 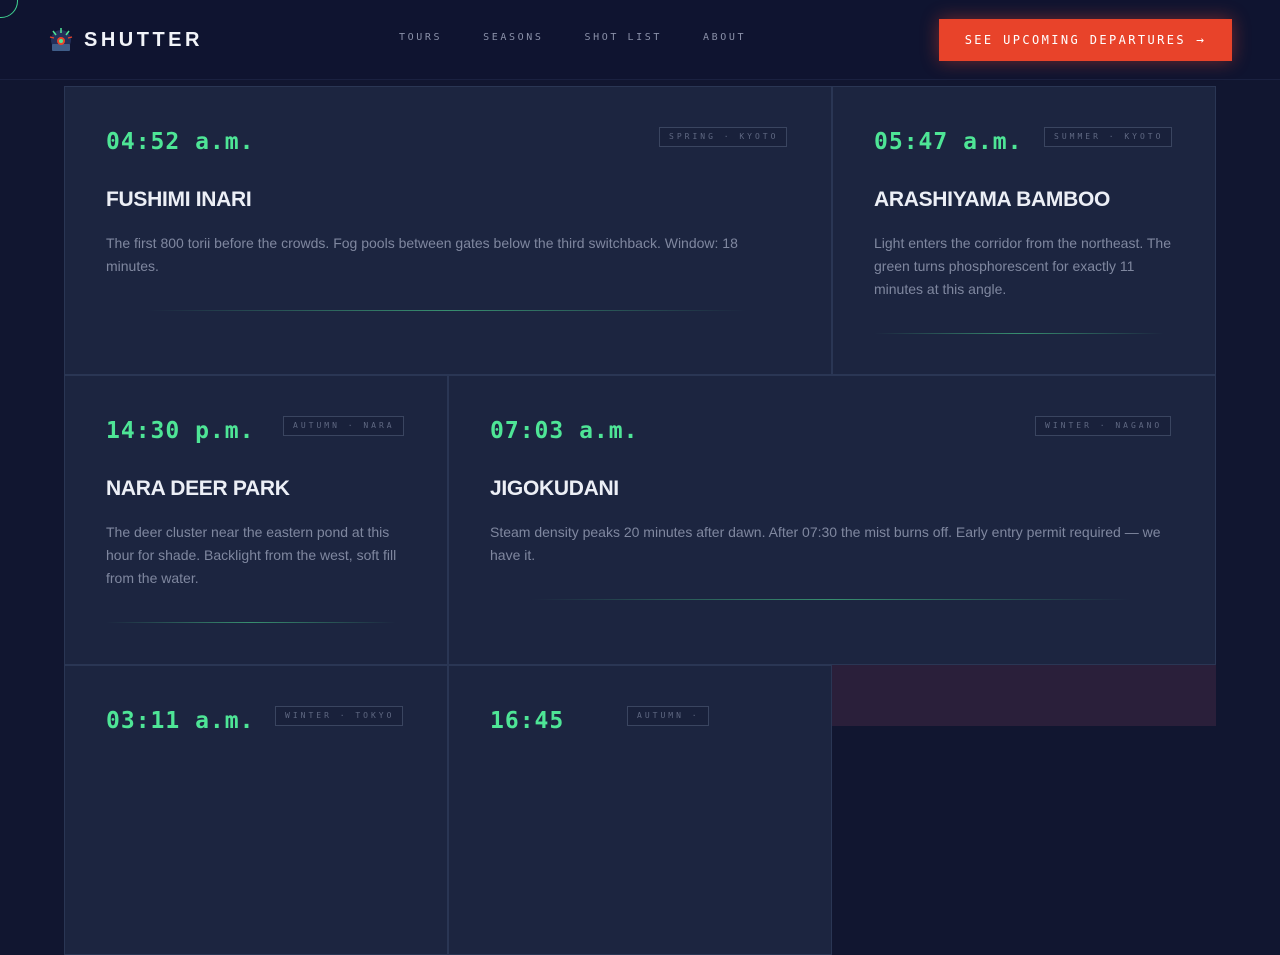 I want to click on arrow-right-icon: →, so click(x=1201, y=40).